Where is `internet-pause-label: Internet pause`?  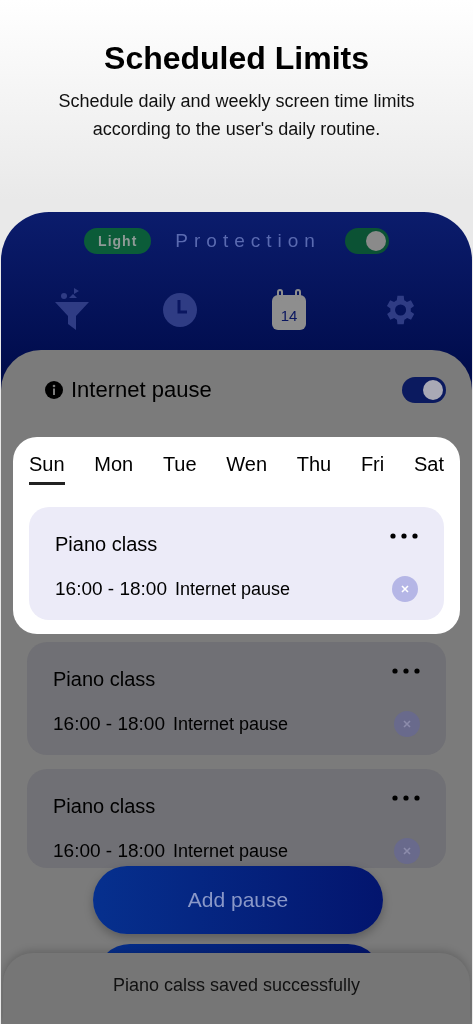
internet-pause-label: Internet pause is located at coordinates (142, 390).